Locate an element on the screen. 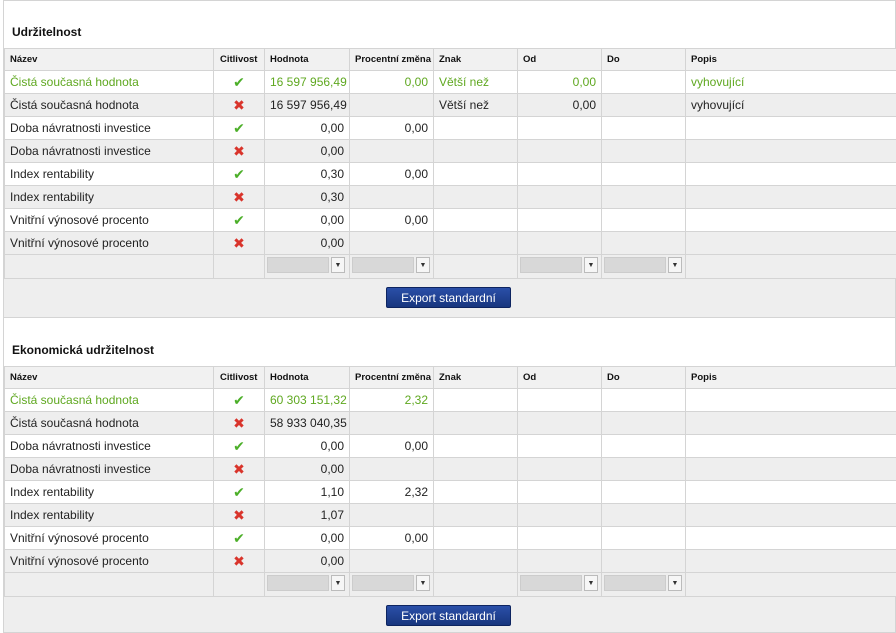 The width and height of the screenshot is (896, 633). value-cell: 1,10 is located at coordinates (307, 492).